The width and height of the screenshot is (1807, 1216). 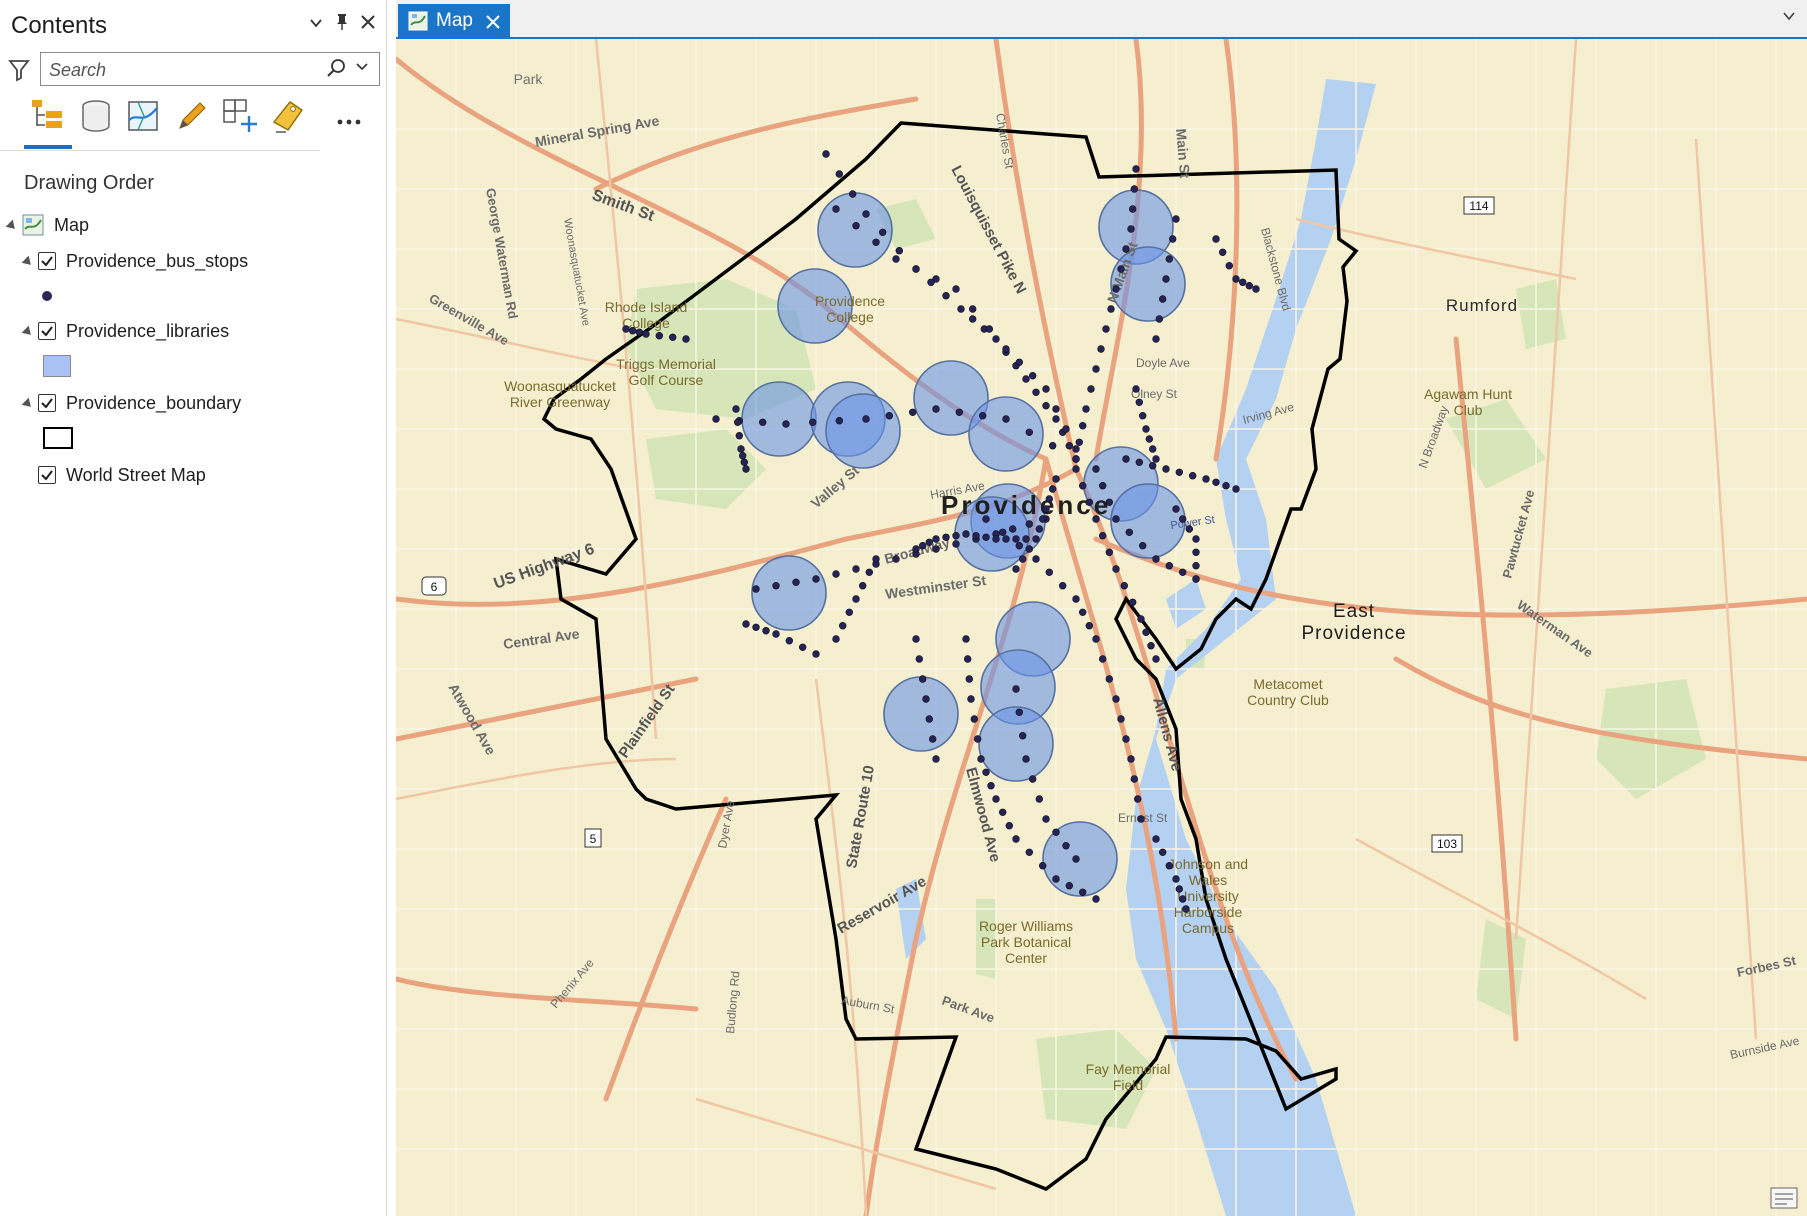 What do you see at coordinates (240, 118) in the screenshot?
I see `list-by-snapping-icon` at bounding box center [240, 118].